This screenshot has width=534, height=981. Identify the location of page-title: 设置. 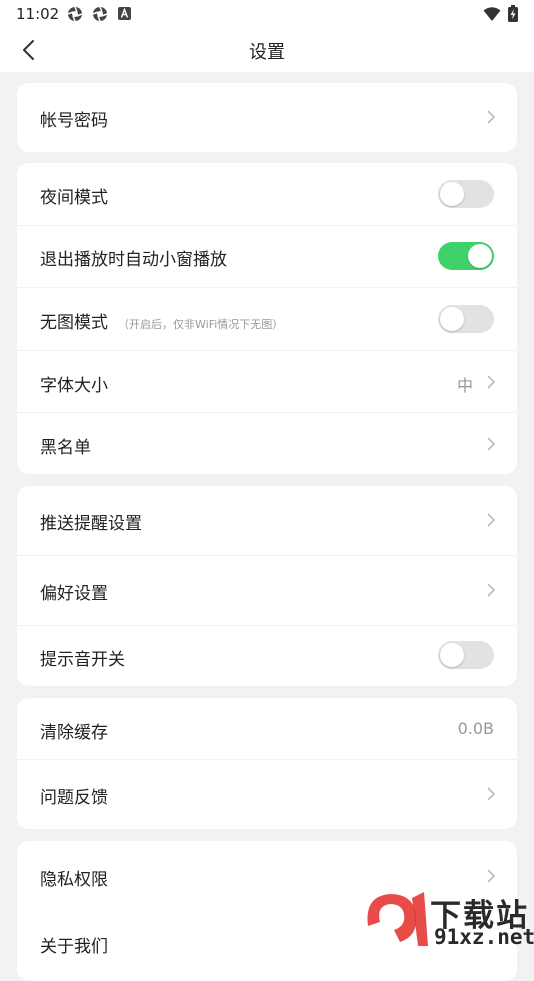
(267, 52).